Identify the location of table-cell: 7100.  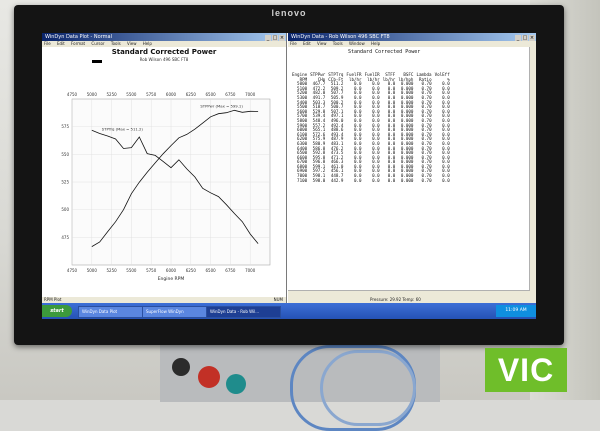
(302, 180).